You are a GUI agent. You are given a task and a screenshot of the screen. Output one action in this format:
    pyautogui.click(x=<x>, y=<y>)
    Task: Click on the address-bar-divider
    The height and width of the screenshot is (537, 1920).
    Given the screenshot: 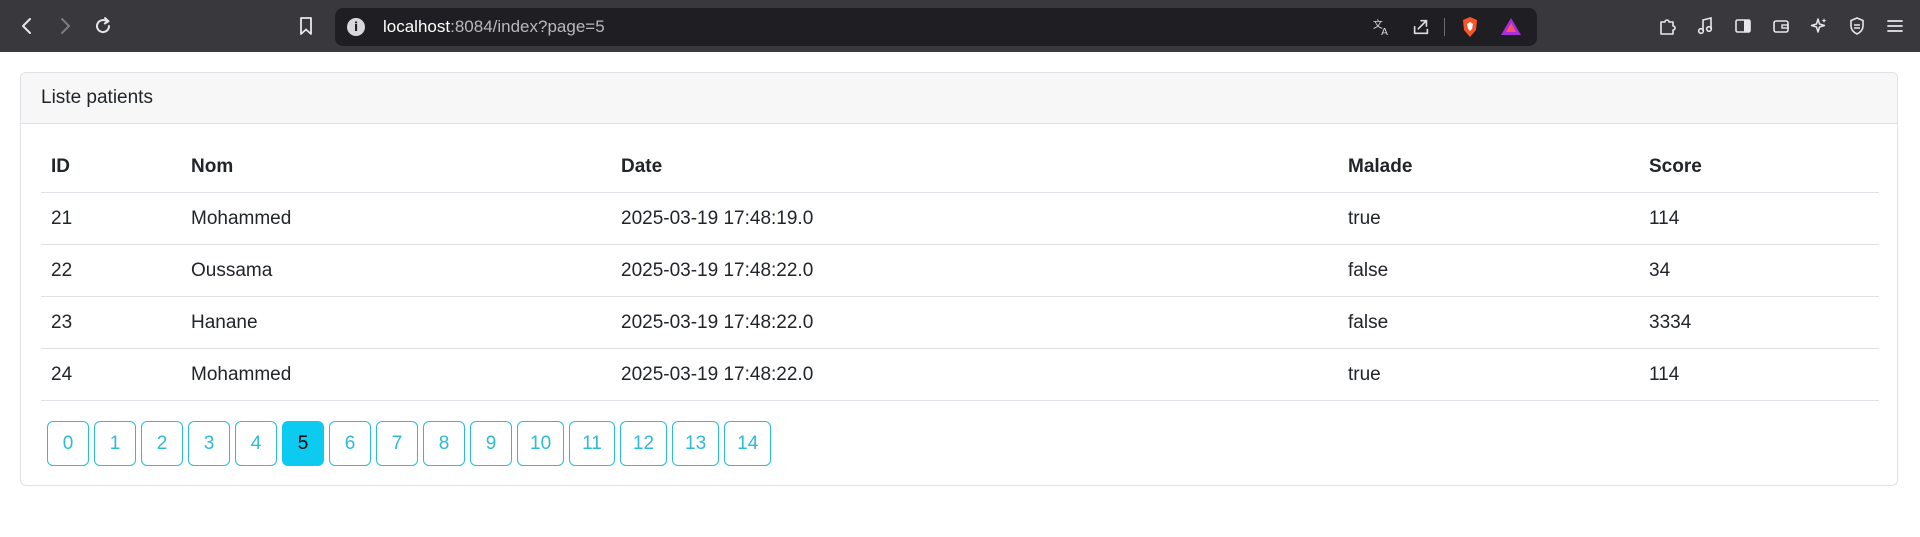 What is the action you would take?
    pyautogui.click(x=1444, y=27)
    